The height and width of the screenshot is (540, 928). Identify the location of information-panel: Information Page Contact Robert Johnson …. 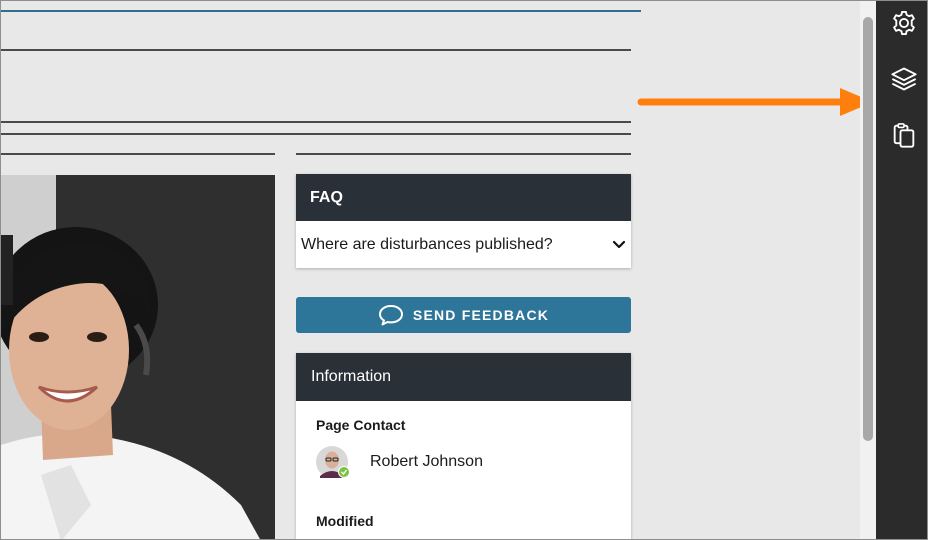
(463, 446).